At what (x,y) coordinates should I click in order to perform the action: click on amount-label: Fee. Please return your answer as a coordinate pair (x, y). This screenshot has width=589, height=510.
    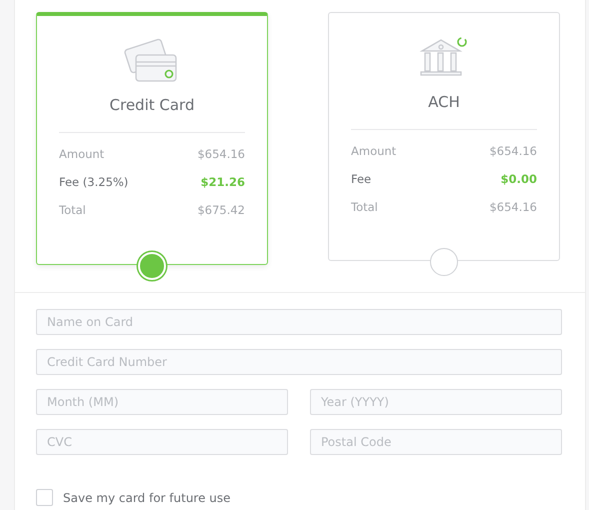
    Looking at the image, I should click on (361, 179).